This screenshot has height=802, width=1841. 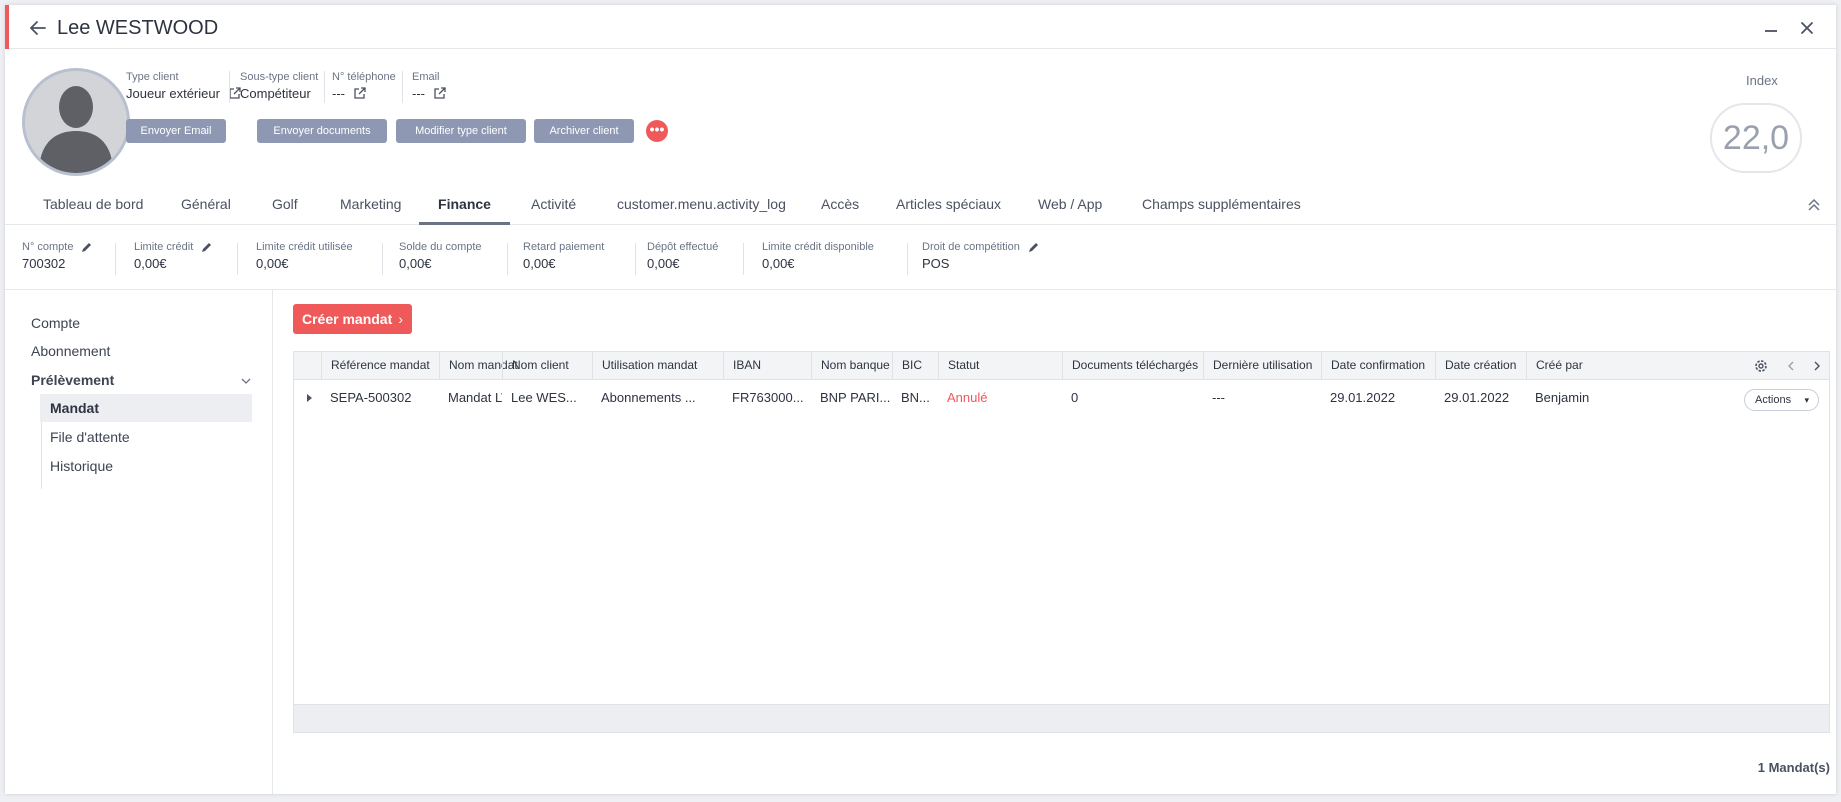 What do you see at coordinates (1601, 365) in the screenshot?
I see `column-header: Créé par` at bounding box center [1601, 365].